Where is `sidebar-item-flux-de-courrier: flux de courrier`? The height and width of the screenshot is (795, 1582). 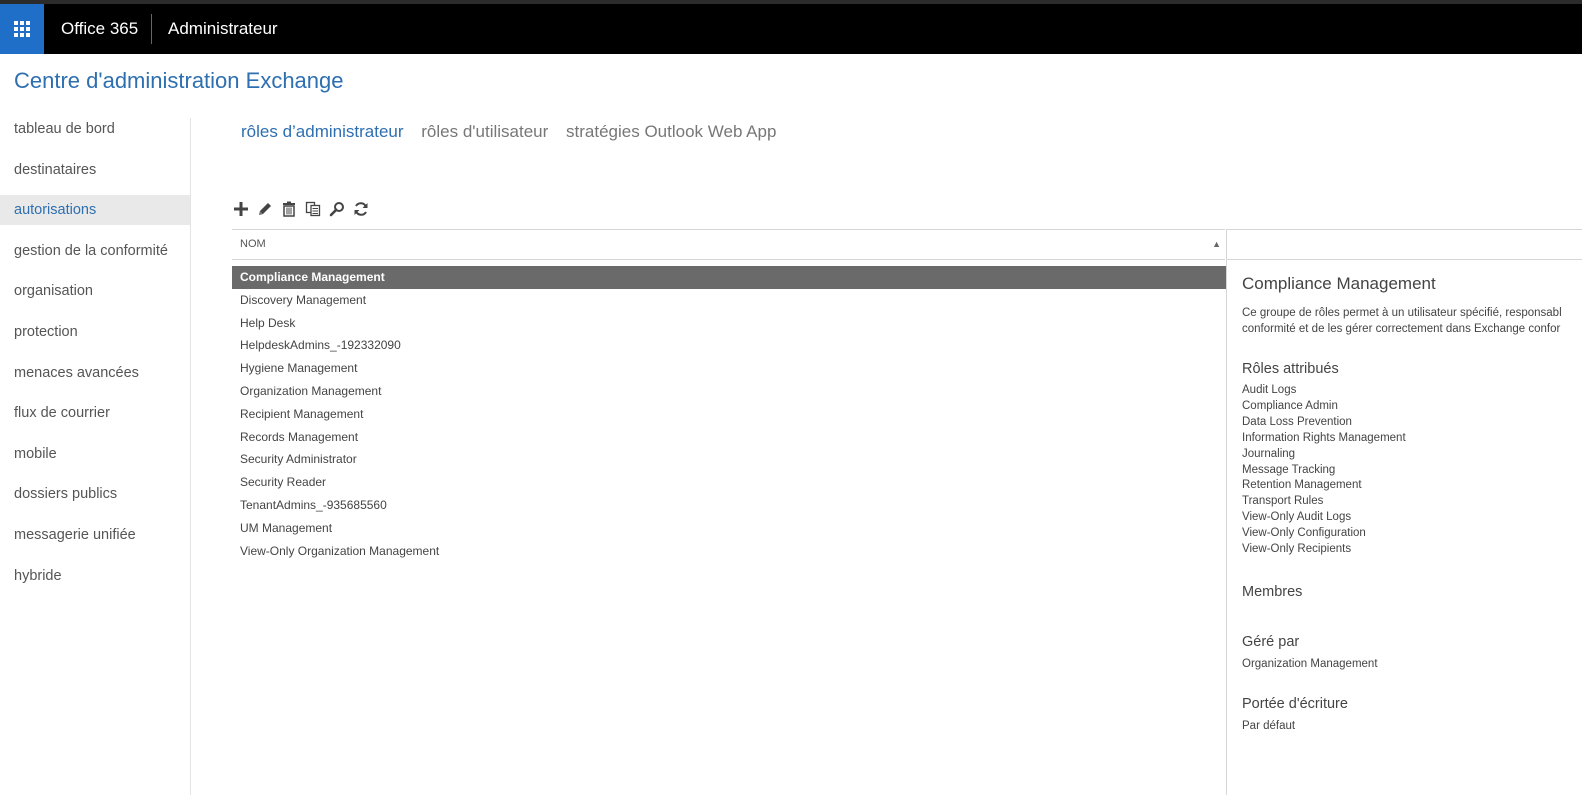
sidebar-item-flux-de-courrier: flux de courrier is located at coordinates (95, 413).